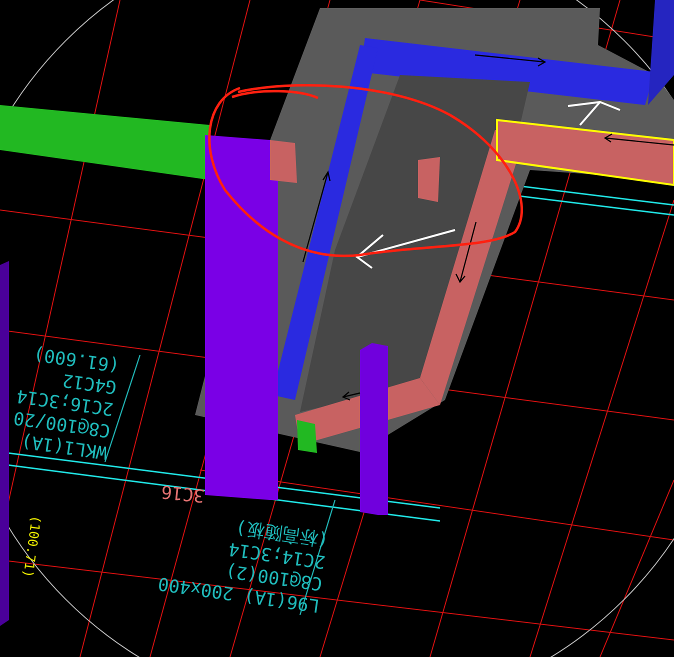 Image resolution: width=674 pixels, height=657 pixels. Describe the element at coordinates (76, 359) in the screenshot. I see `beam-annotation-text: (61.600)` at that location.